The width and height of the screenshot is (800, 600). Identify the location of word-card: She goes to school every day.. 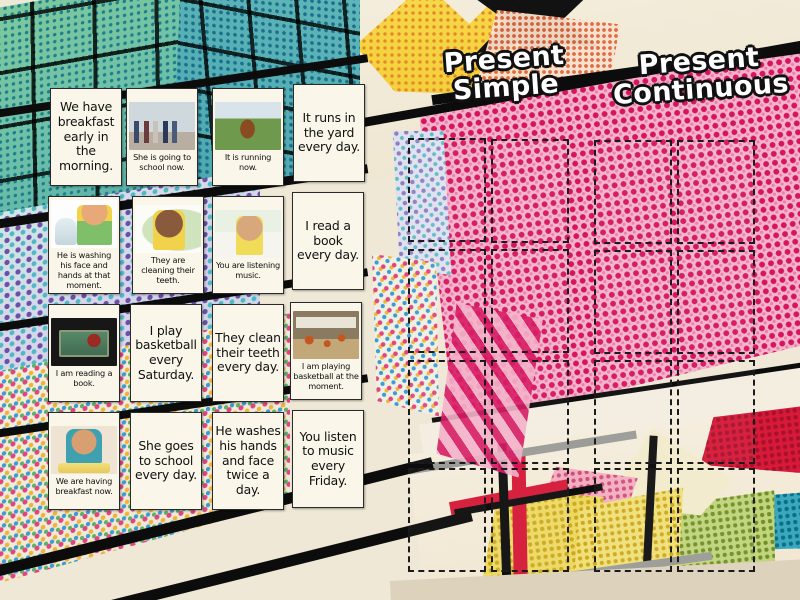
(166, 461).